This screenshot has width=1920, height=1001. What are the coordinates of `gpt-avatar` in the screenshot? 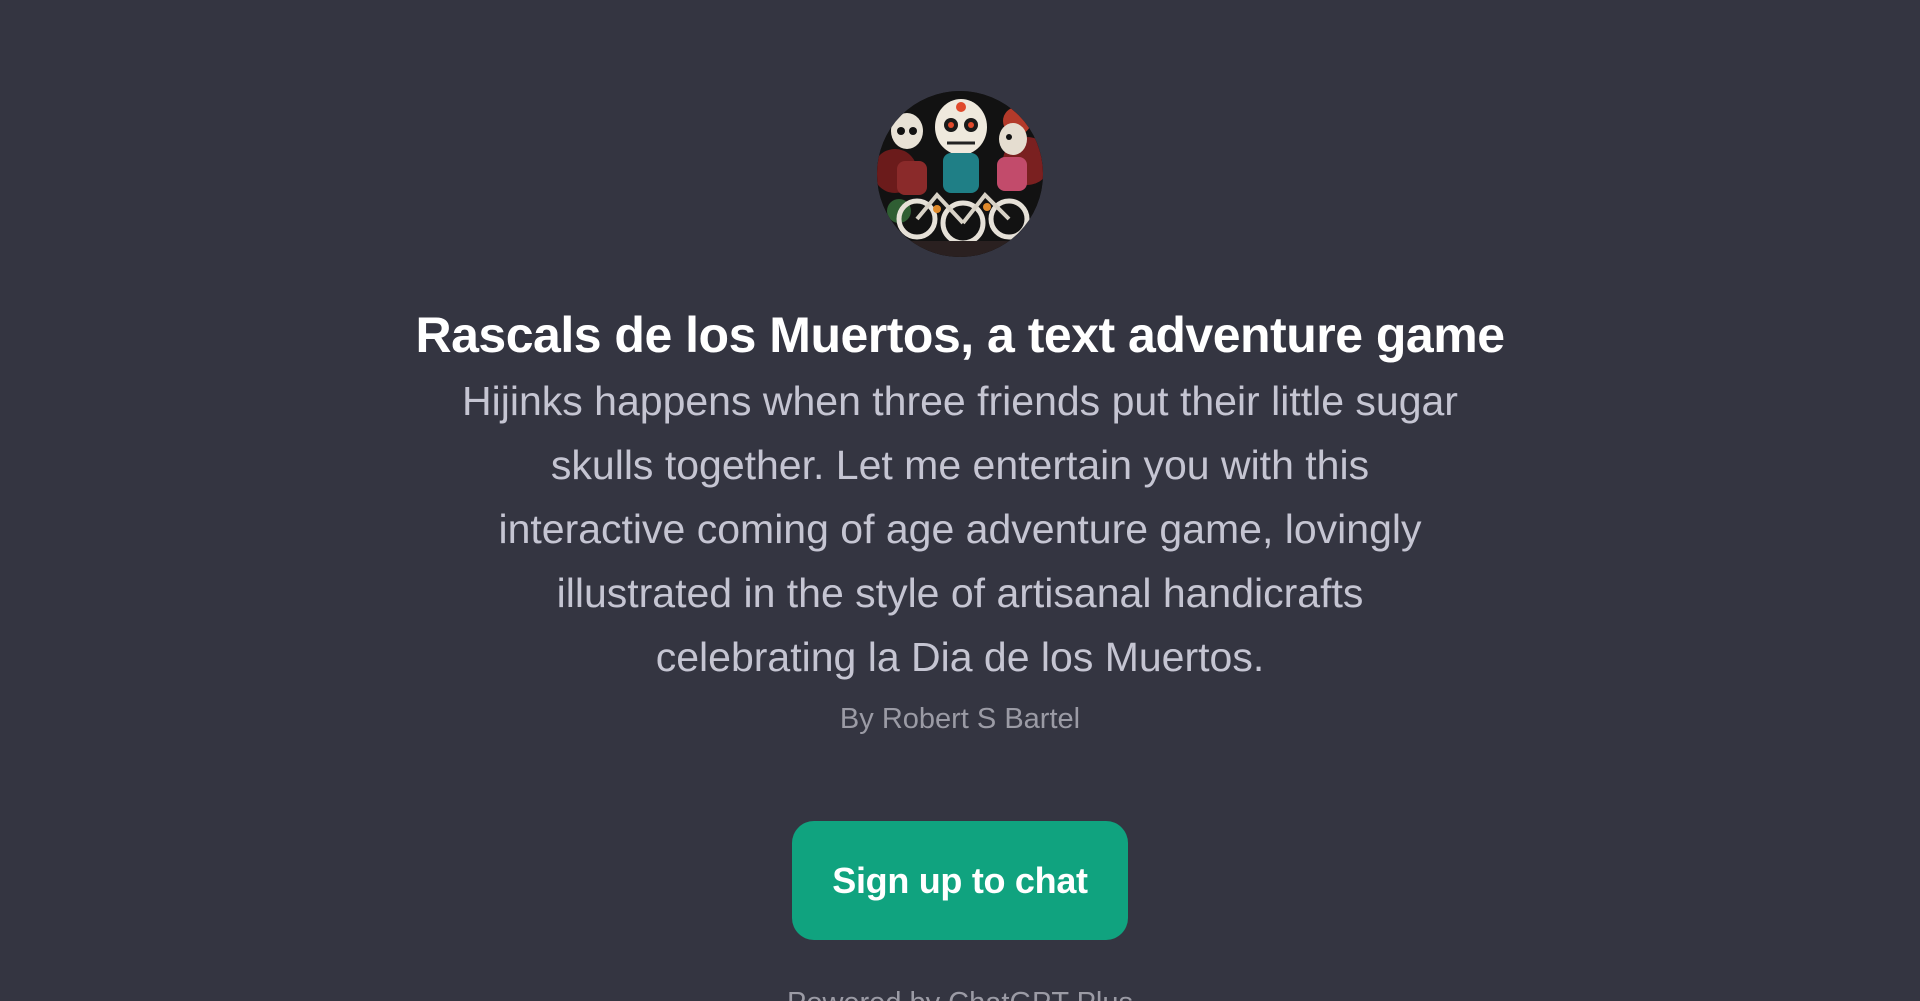 It's located at (960, 174).